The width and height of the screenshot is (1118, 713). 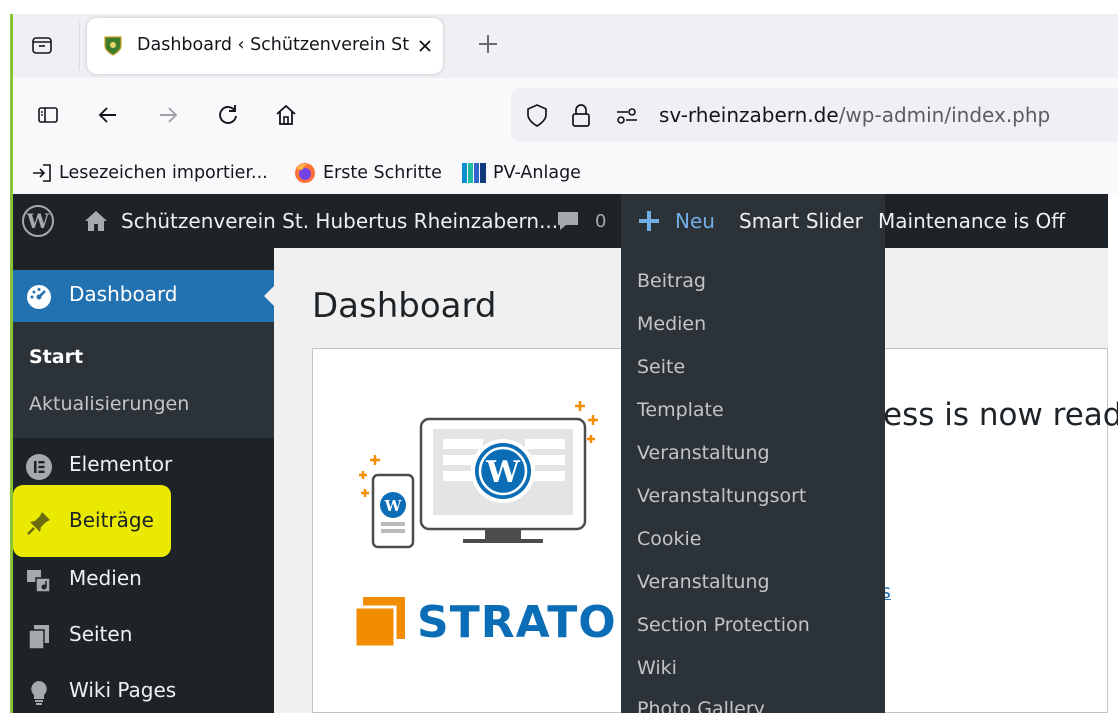 I want to click on browser-nav-bar: sv-rheinzabern.de/wp-admin/index.php, so click(x=565, y=115).